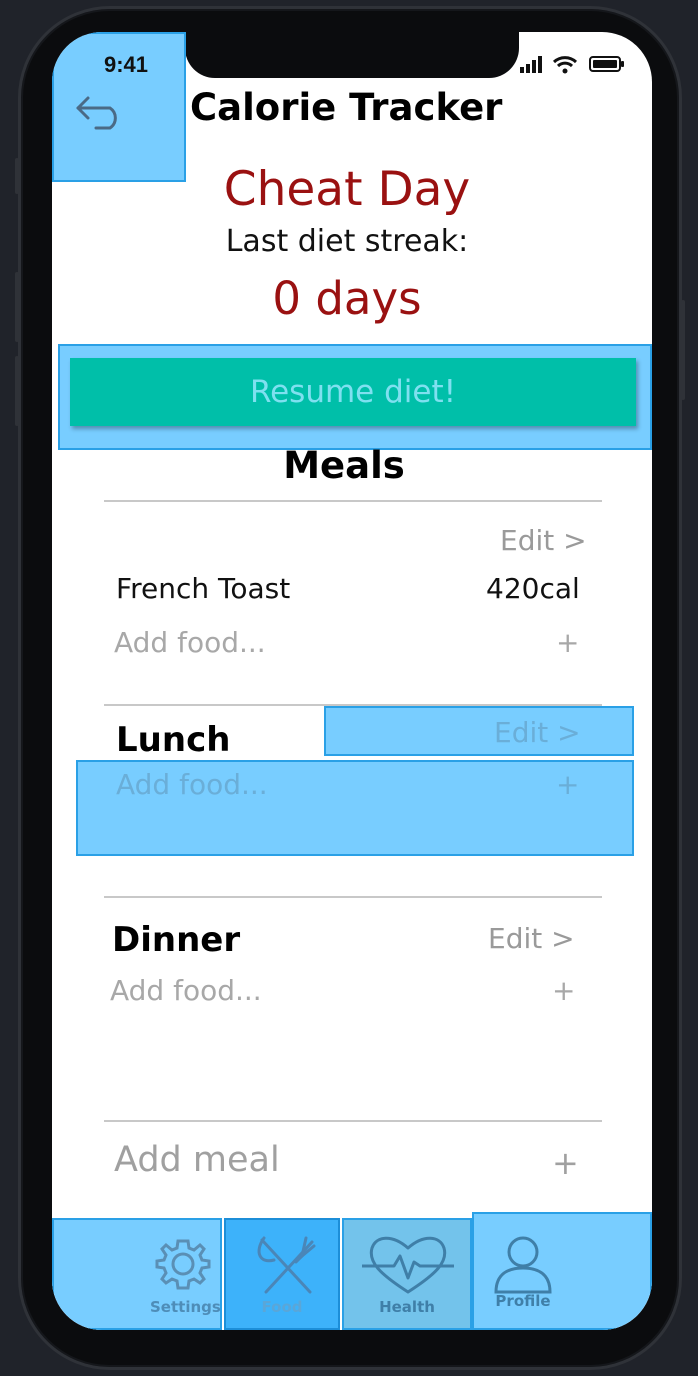 The width and height of the screenshot is (698, 1376). Describe the element at coordinates (183, 1264) in the screenshot. I see `gear-icon` at that location.